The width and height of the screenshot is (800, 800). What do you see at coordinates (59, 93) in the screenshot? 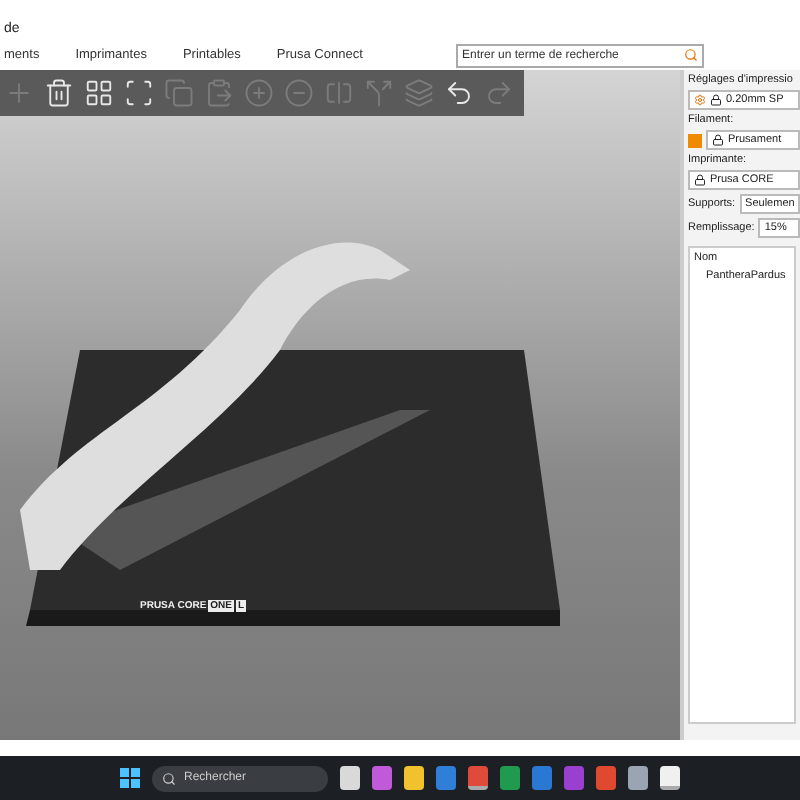
I see `trash-icon` at bounding box center [59, 93].